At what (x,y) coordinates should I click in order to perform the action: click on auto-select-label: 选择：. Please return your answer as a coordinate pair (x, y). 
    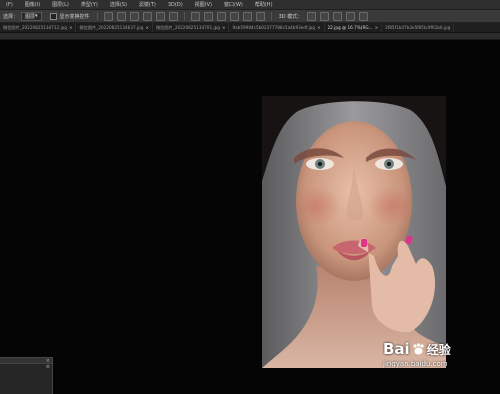
    Looking at the image, I should click on (11, 16).